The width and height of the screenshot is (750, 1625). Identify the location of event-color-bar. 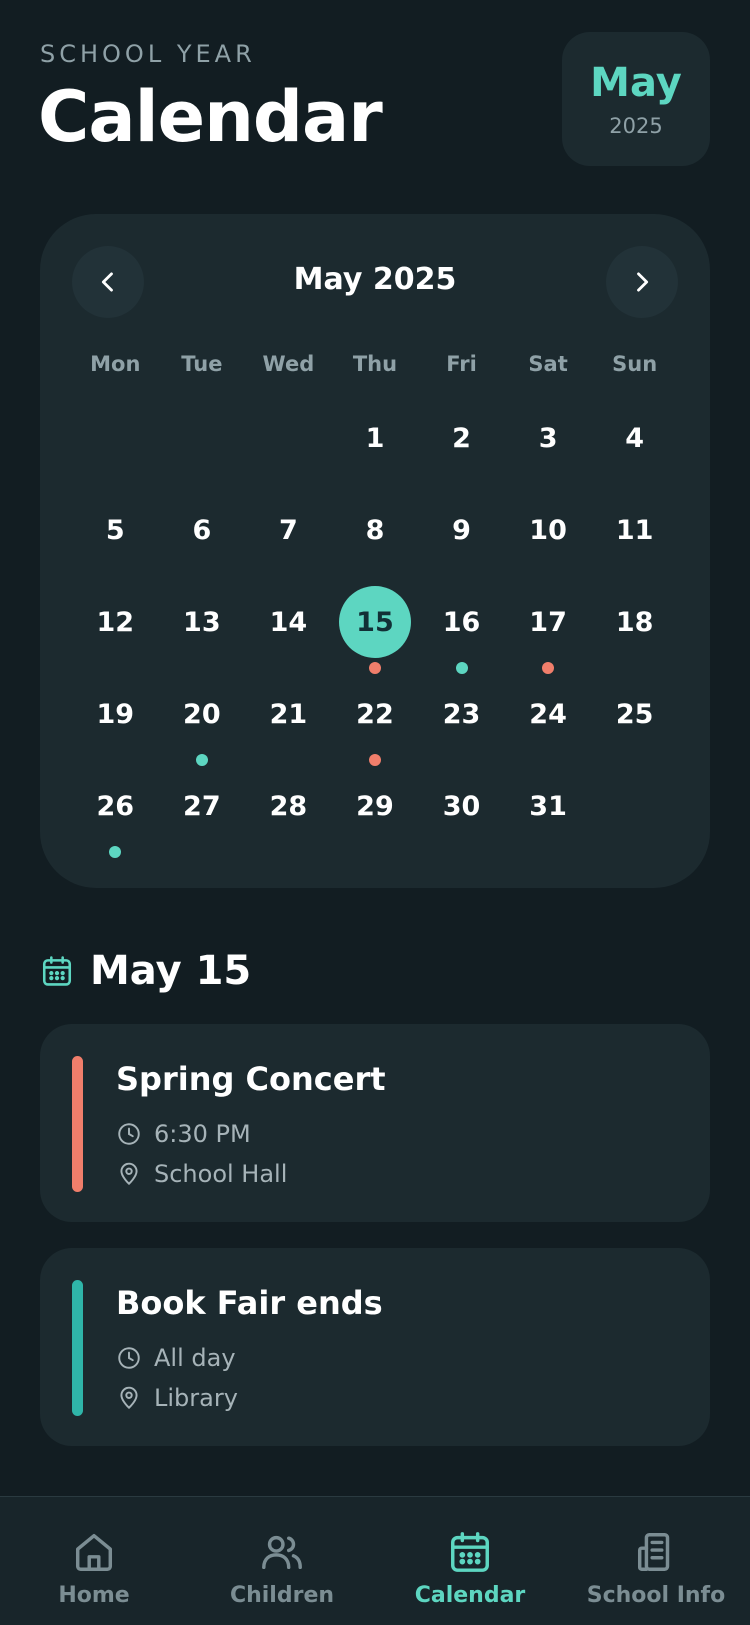
(77, 1124).